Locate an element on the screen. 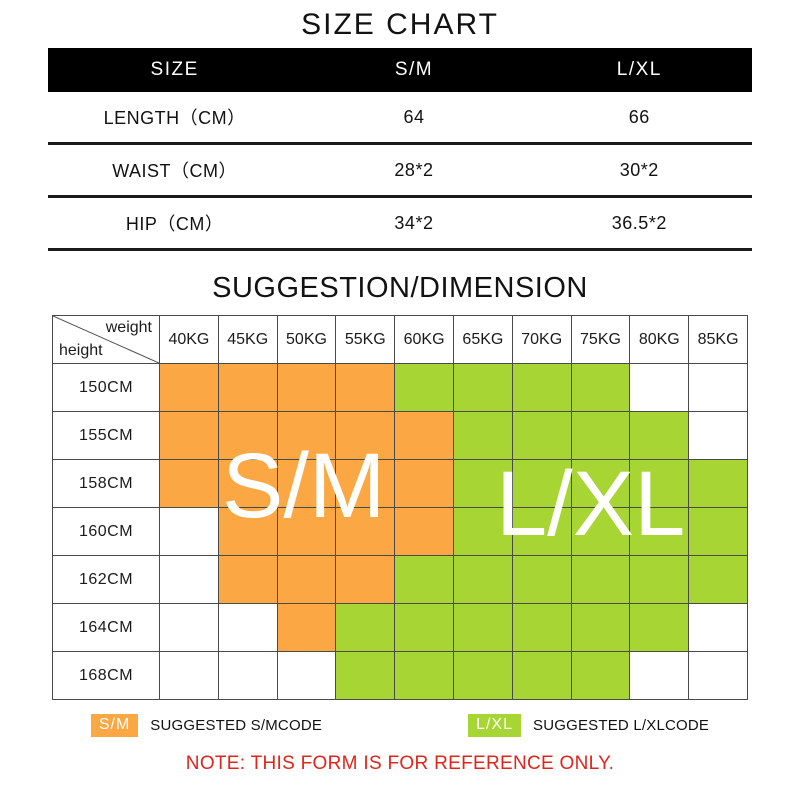  grid-row: 158CM is located at coordinates (400, 483).